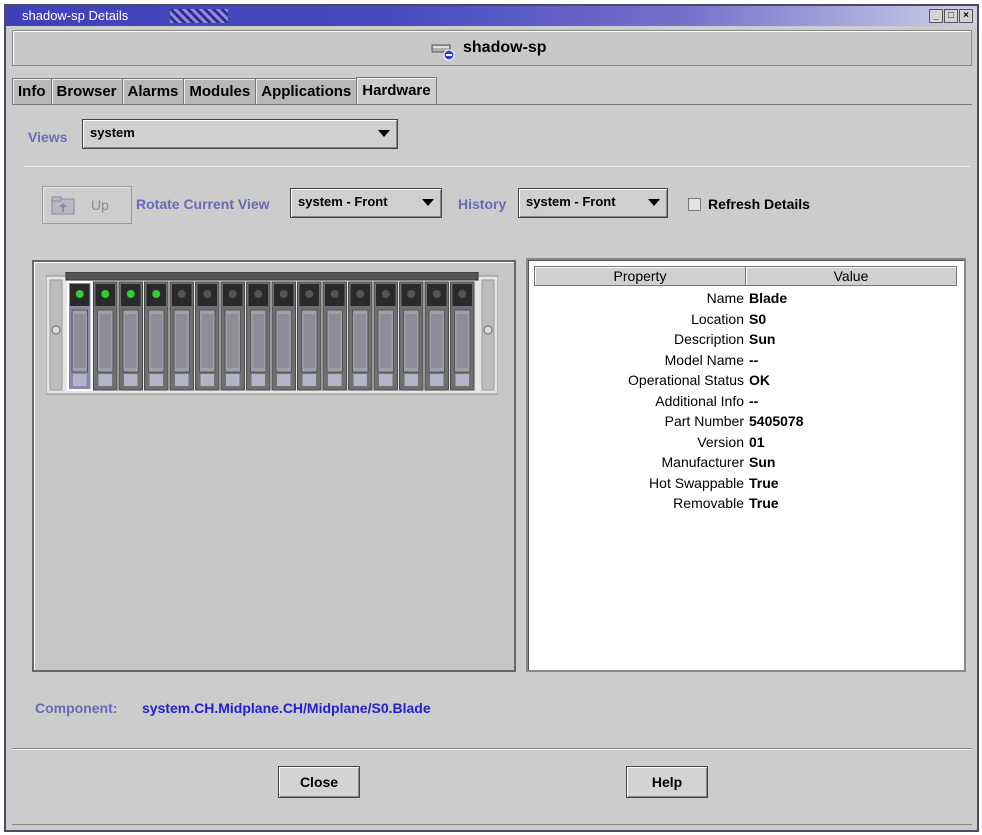  I want to click on table-row: Version 01, so click(744, 444).